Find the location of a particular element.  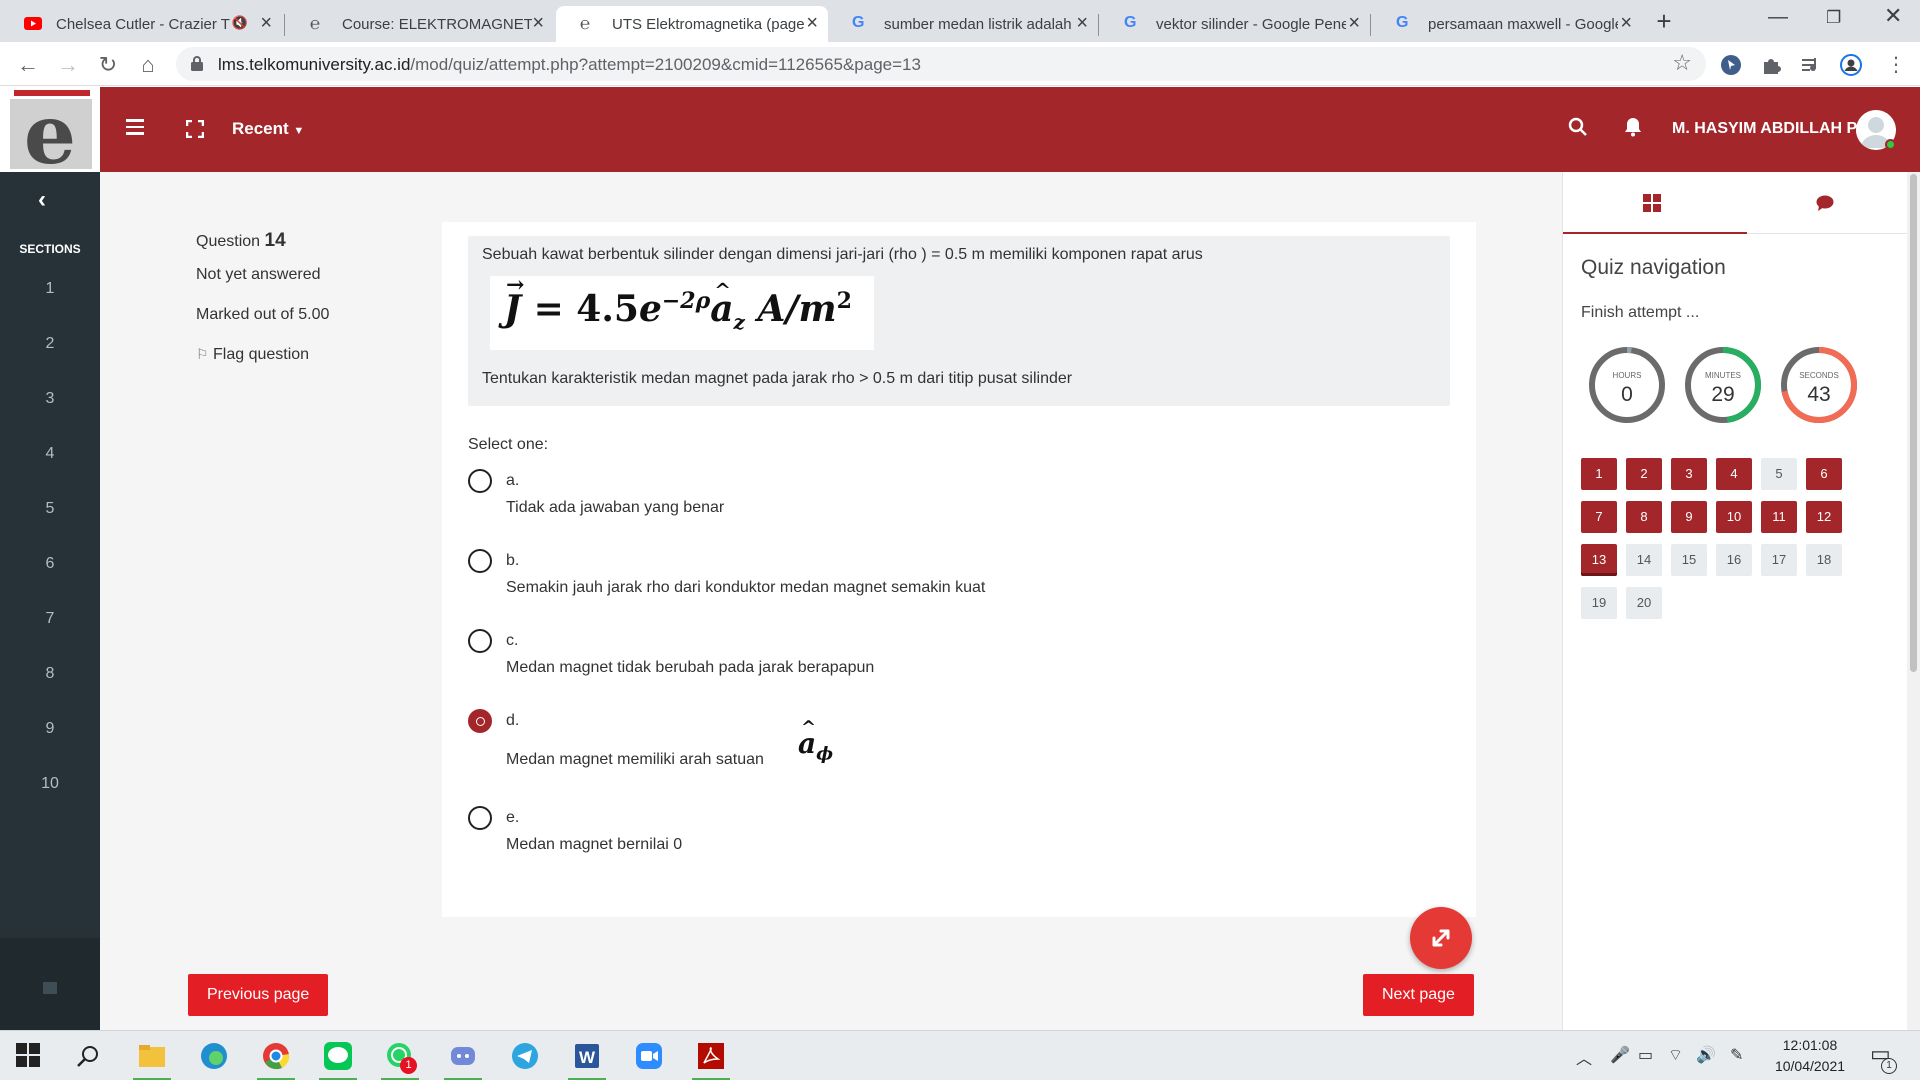

quiz-nav-button-17: 17 is located at coordinates (1779, 560).